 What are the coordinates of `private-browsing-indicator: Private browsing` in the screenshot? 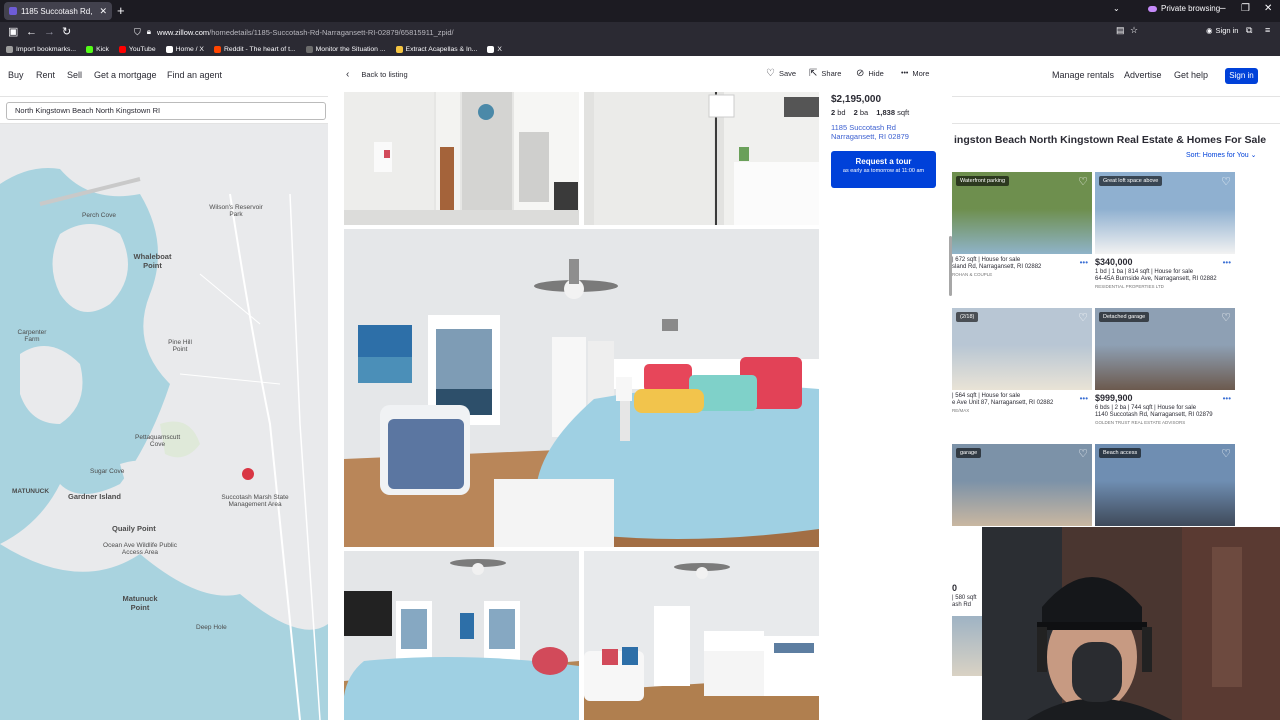 It's located at (1184, 8).